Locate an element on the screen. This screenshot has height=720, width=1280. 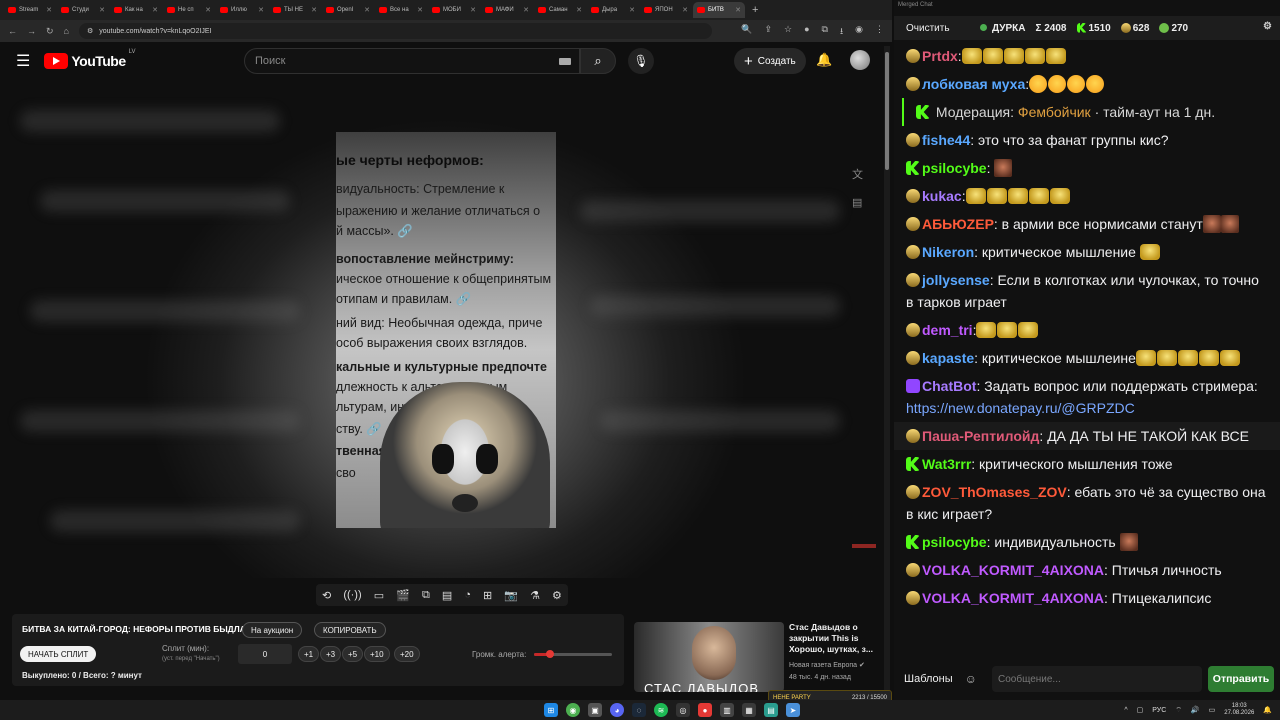
alert-volume-slider is located at coordinates (573, 654).